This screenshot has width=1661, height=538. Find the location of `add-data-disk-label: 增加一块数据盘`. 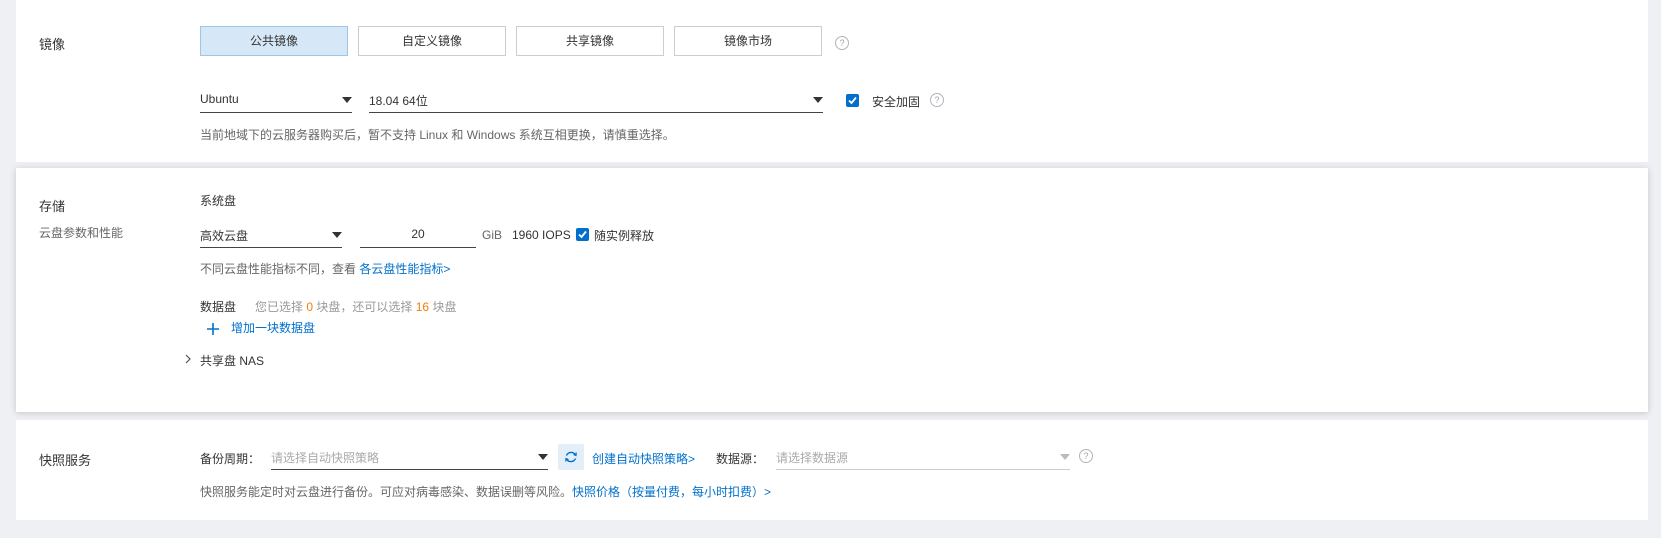

add-data-disk-label: 增加一块数据盘 is located at coordinates (273, 328).